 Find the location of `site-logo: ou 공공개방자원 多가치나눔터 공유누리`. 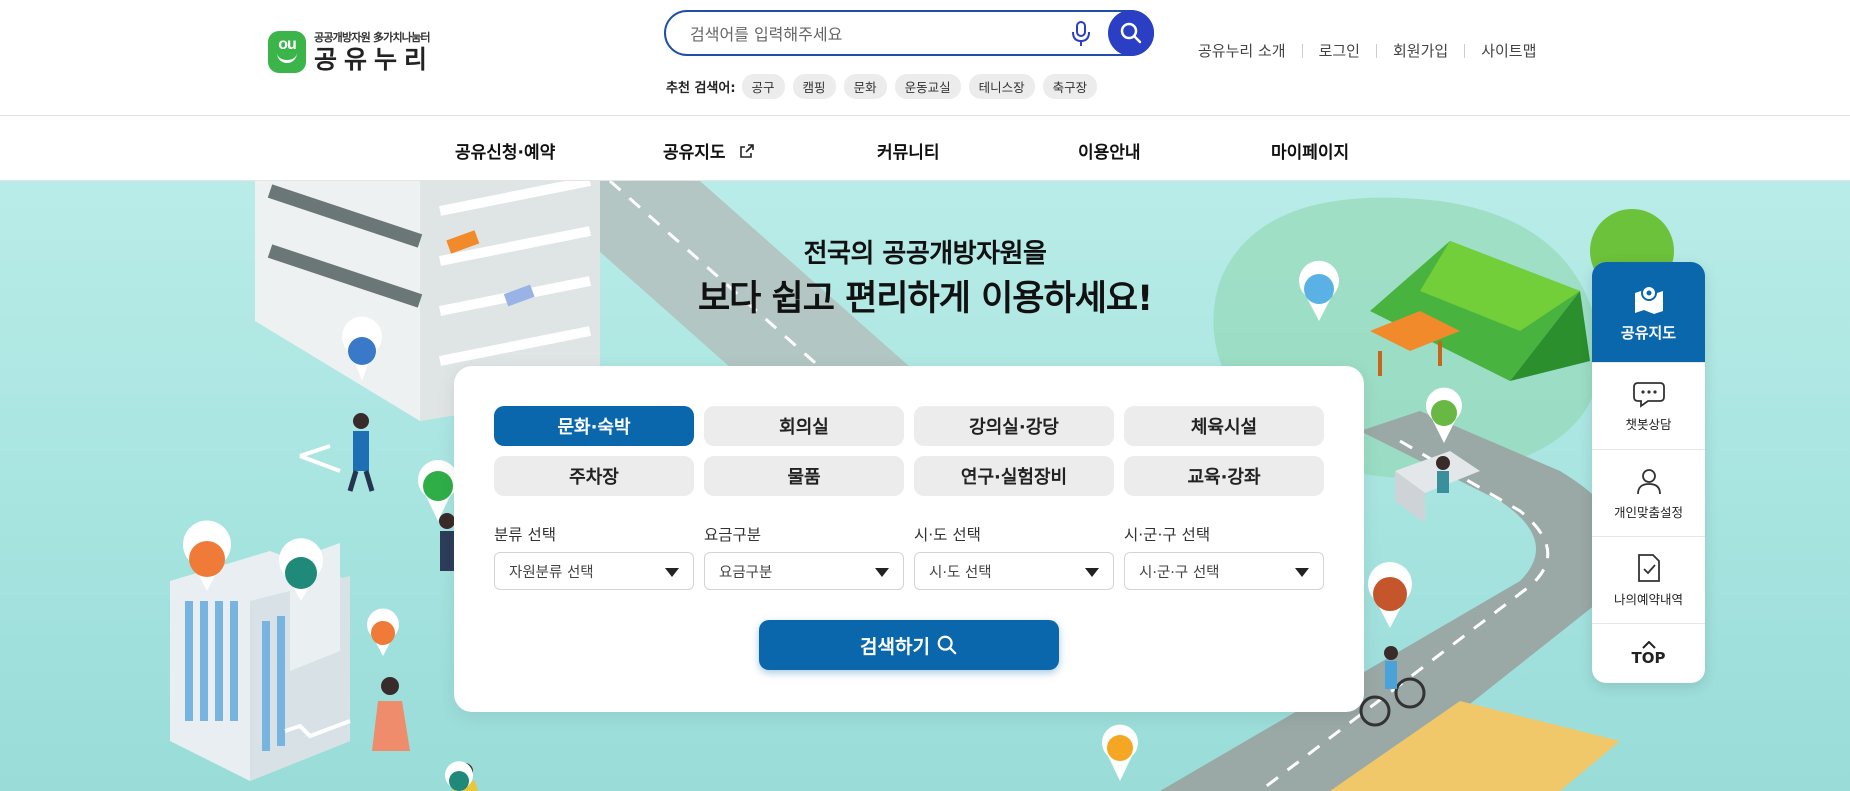

site-logo: ou 공공개방자원 多가치나눔터 공유누리 is located at coordinates (351, 52).